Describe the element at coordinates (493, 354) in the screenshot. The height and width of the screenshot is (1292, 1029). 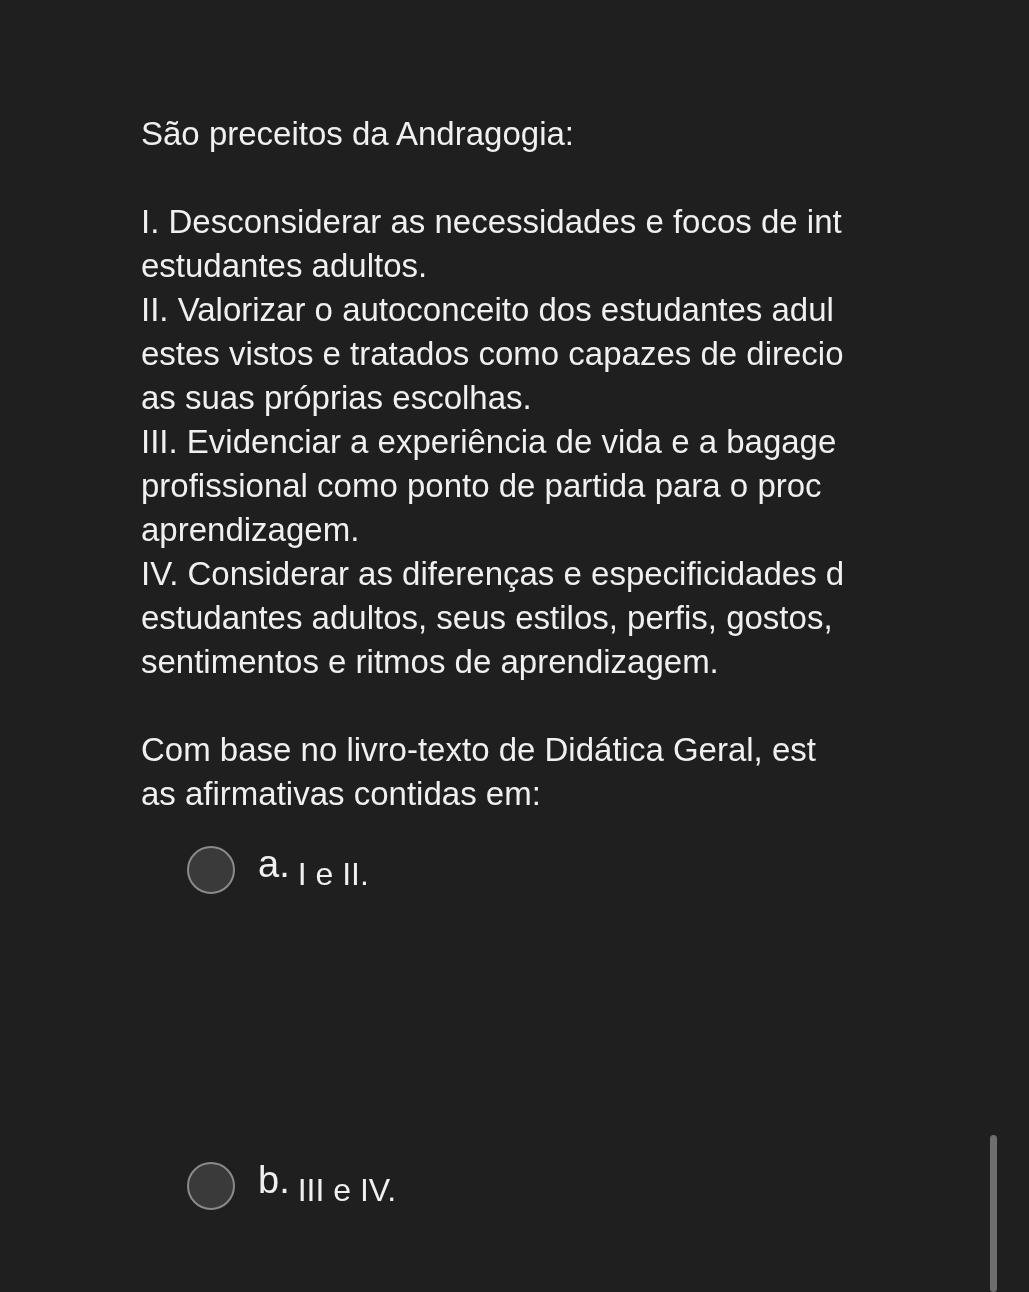
I see `statement-line: estes vistos e tratados como capazes de direcio` at that location.